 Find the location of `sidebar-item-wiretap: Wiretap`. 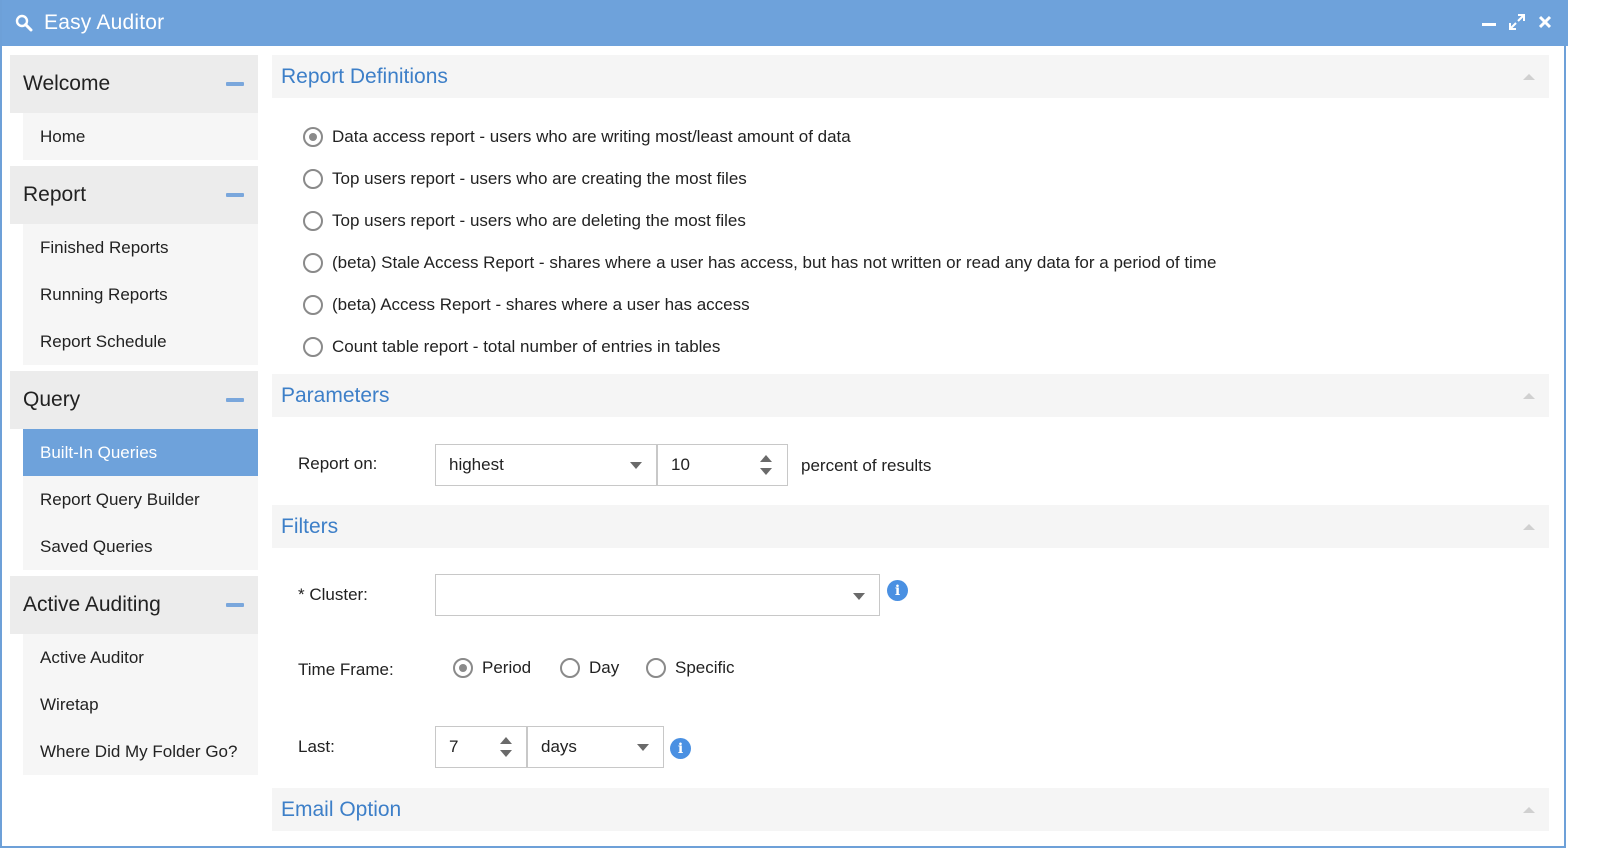

sidebar-item-wiretap: Wiretap is located at coordinates (140, 704).